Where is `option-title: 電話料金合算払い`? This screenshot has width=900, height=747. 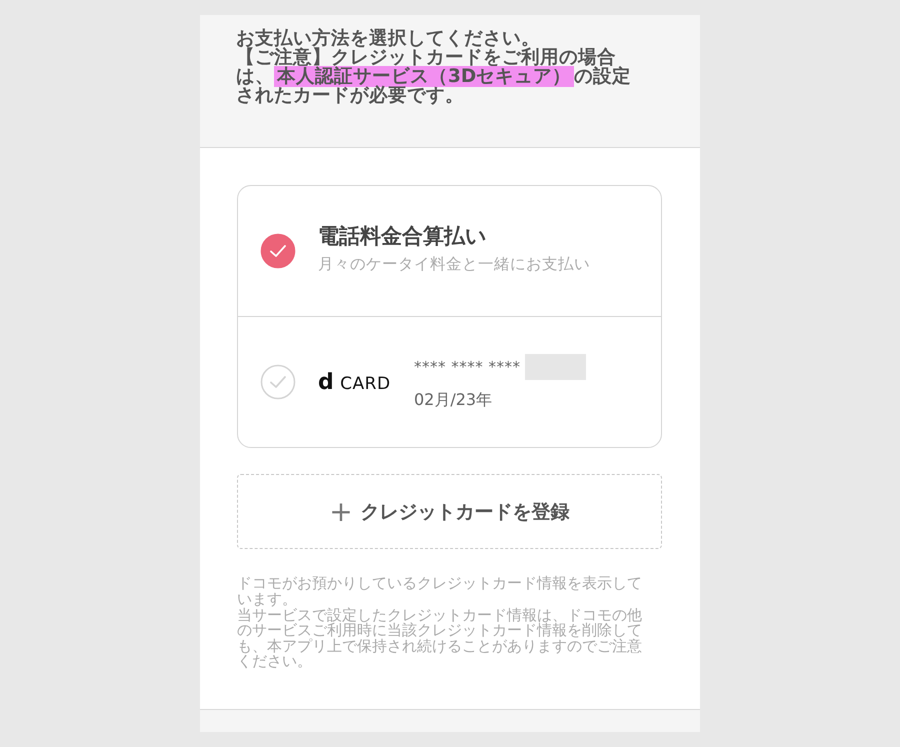
option-title: 電話料金合算払い is located at coordinates (403, 236).